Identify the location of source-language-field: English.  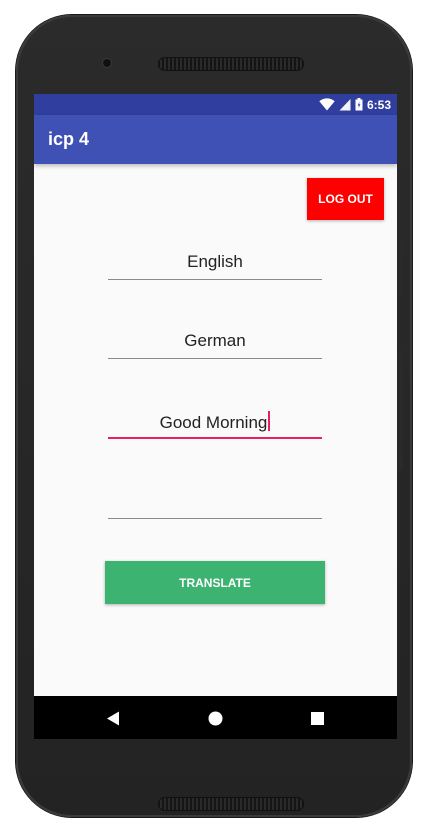
(215, 263).